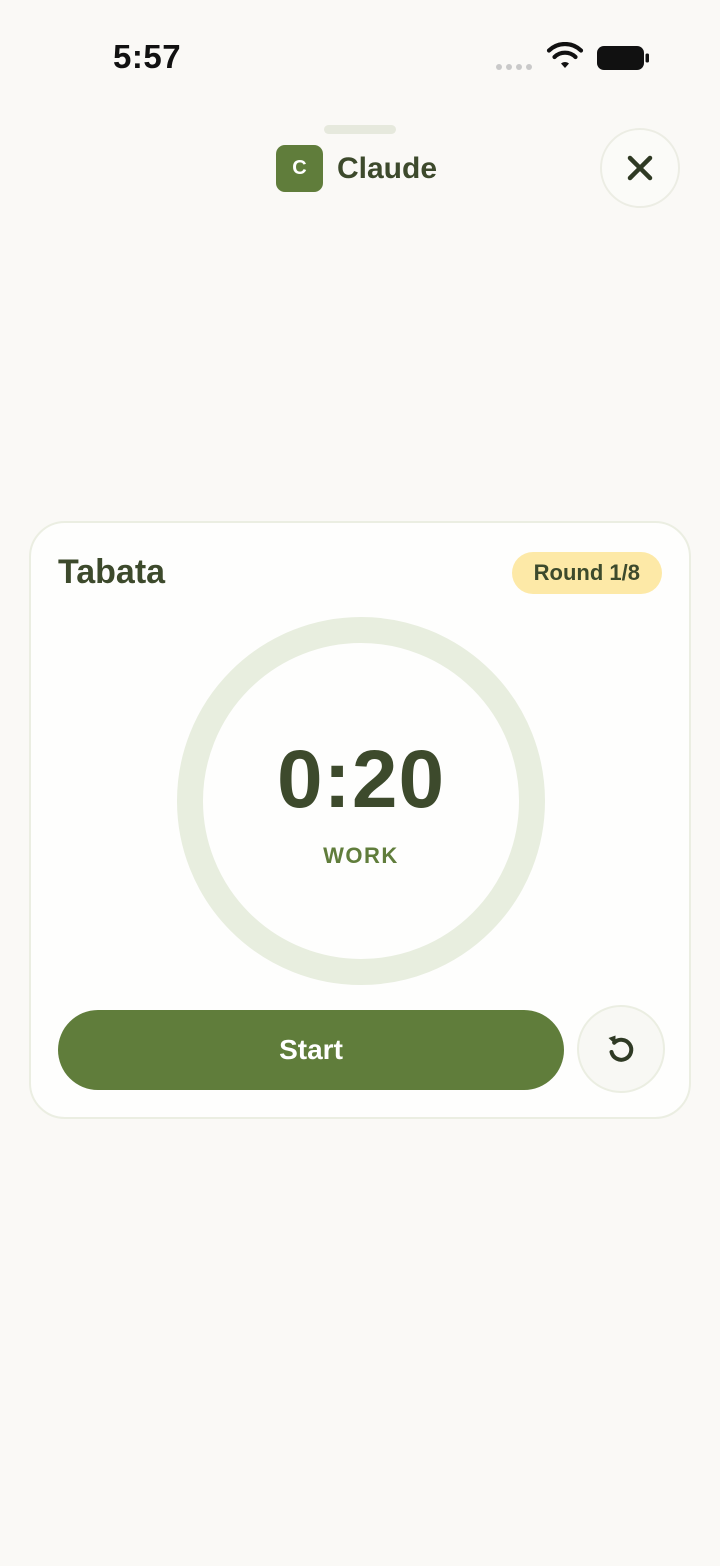  I want to click on wifi-icon, so click(565, 55).